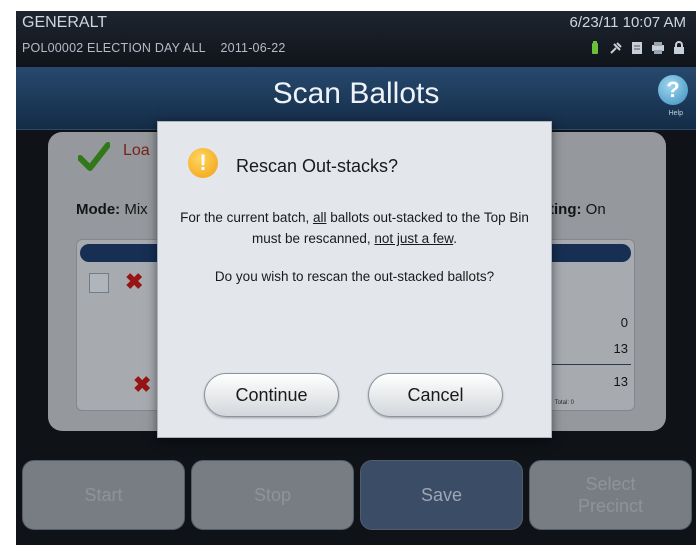  What do you see at coordinates (675, 113) in the screenshot?
I see `help-label: Help` at bounding box center [675, 113].